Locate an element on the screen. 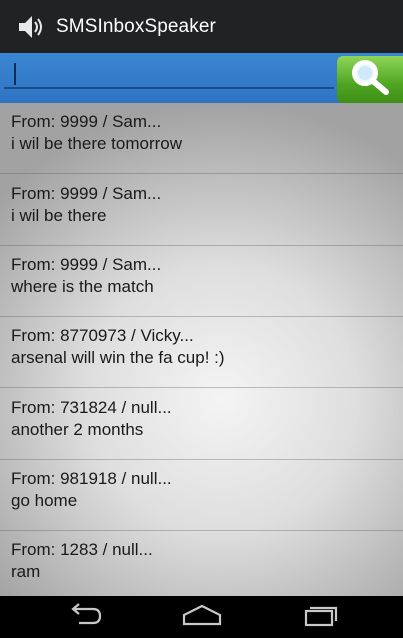 Image resolution: width=403 pixels, height=638 pixels. list-item: From: 9999 / Sam... i wil be there is located at coordinates (201, 210).